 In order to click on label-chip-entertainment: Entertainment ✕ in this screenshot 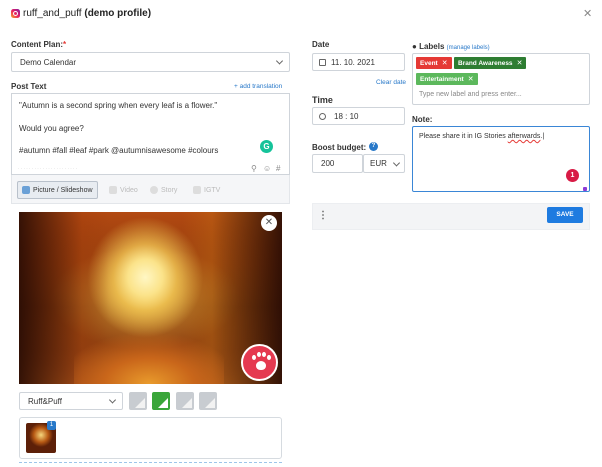, I will do `click(447, 79)`.